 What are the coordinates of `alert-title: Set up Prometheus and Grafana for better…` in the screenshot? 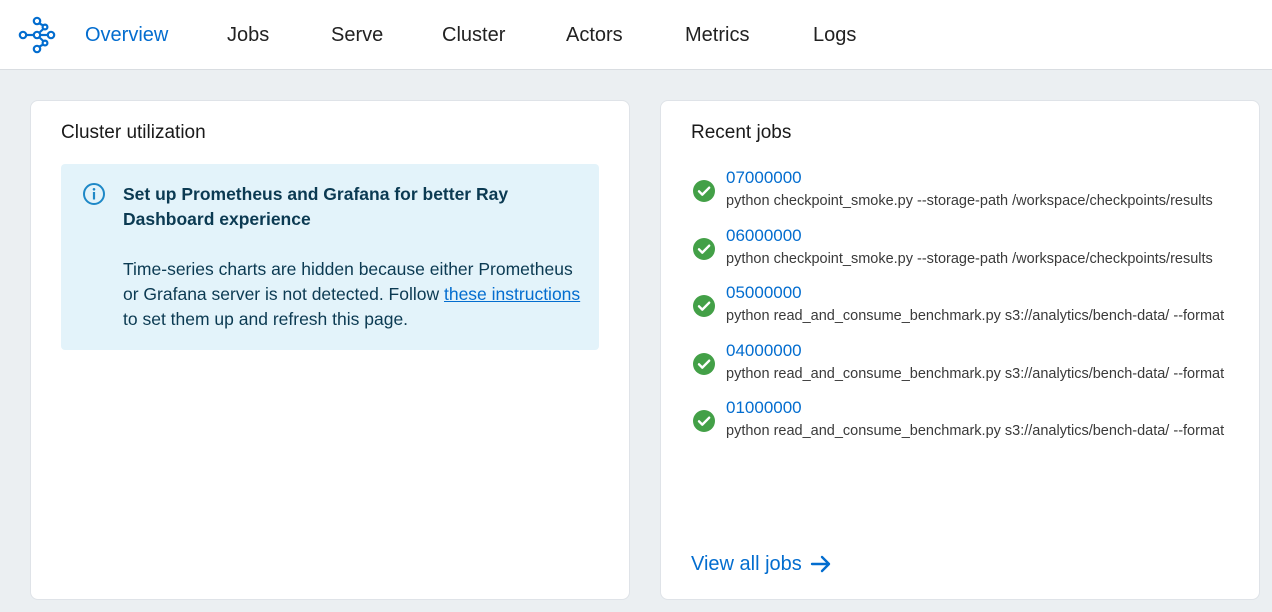 It's located at (316, 206).